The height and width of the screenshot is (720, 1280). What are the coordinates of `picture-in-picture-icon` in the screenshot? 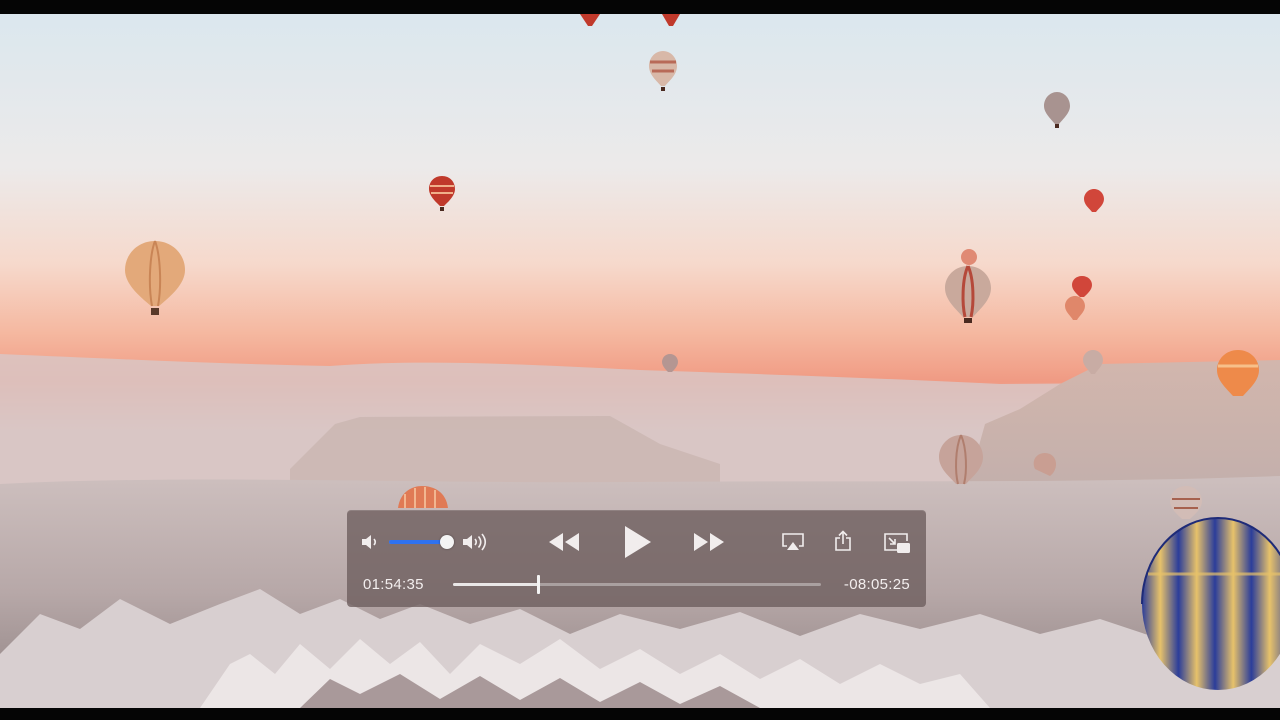 It's located at (897, 543).